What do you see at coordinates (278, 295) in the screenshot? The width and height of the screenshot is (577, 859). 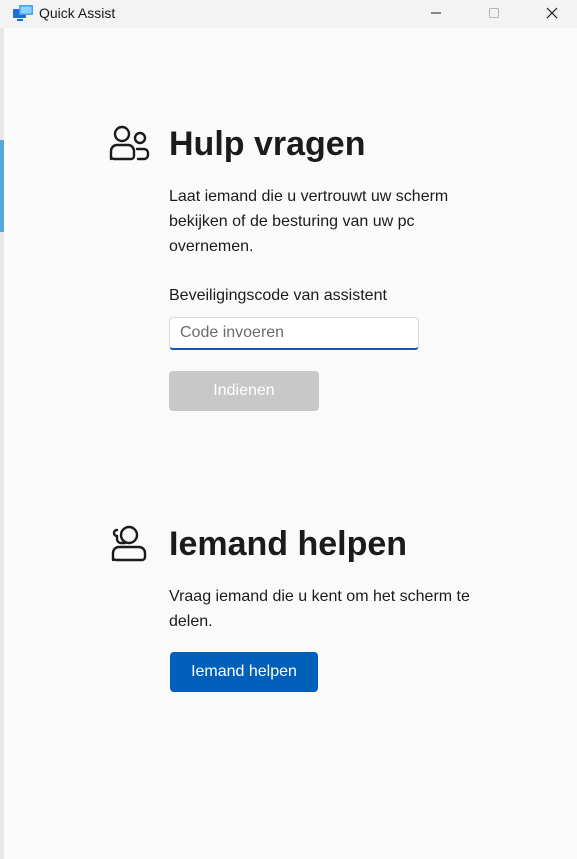 I see `code-label: Beveiligingscode van assistent` at bounding box center [278, 295].